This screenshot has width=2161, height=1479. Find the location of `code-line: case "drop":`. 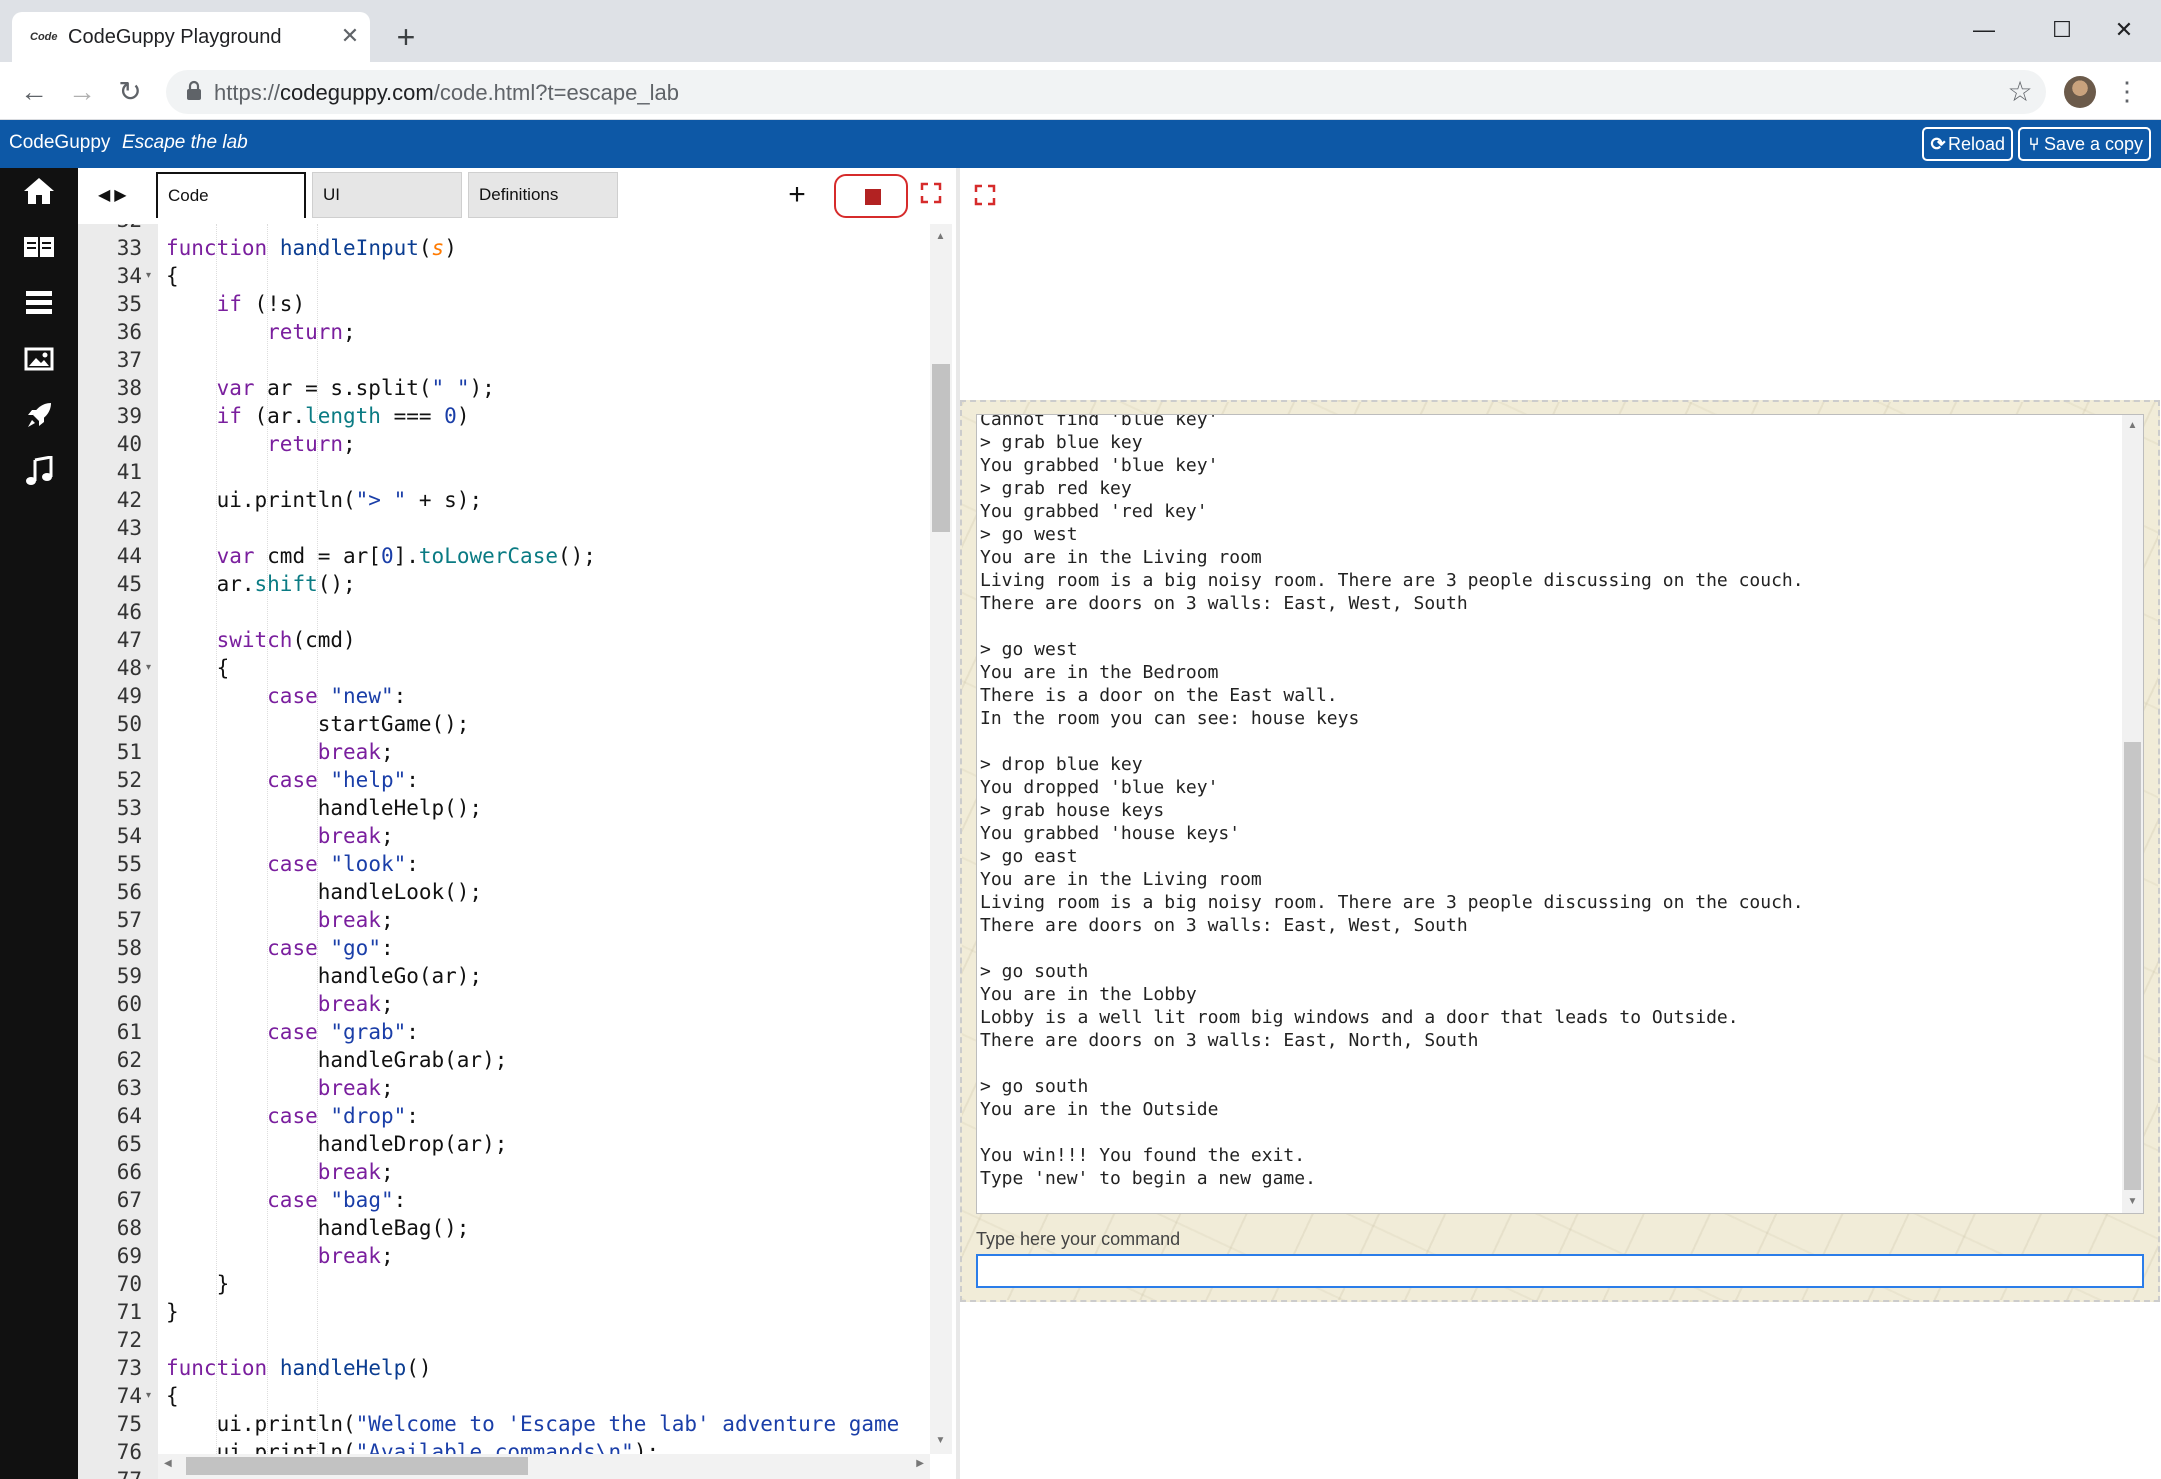

code-line: case "drop": is located at coordinates (292, 1116).